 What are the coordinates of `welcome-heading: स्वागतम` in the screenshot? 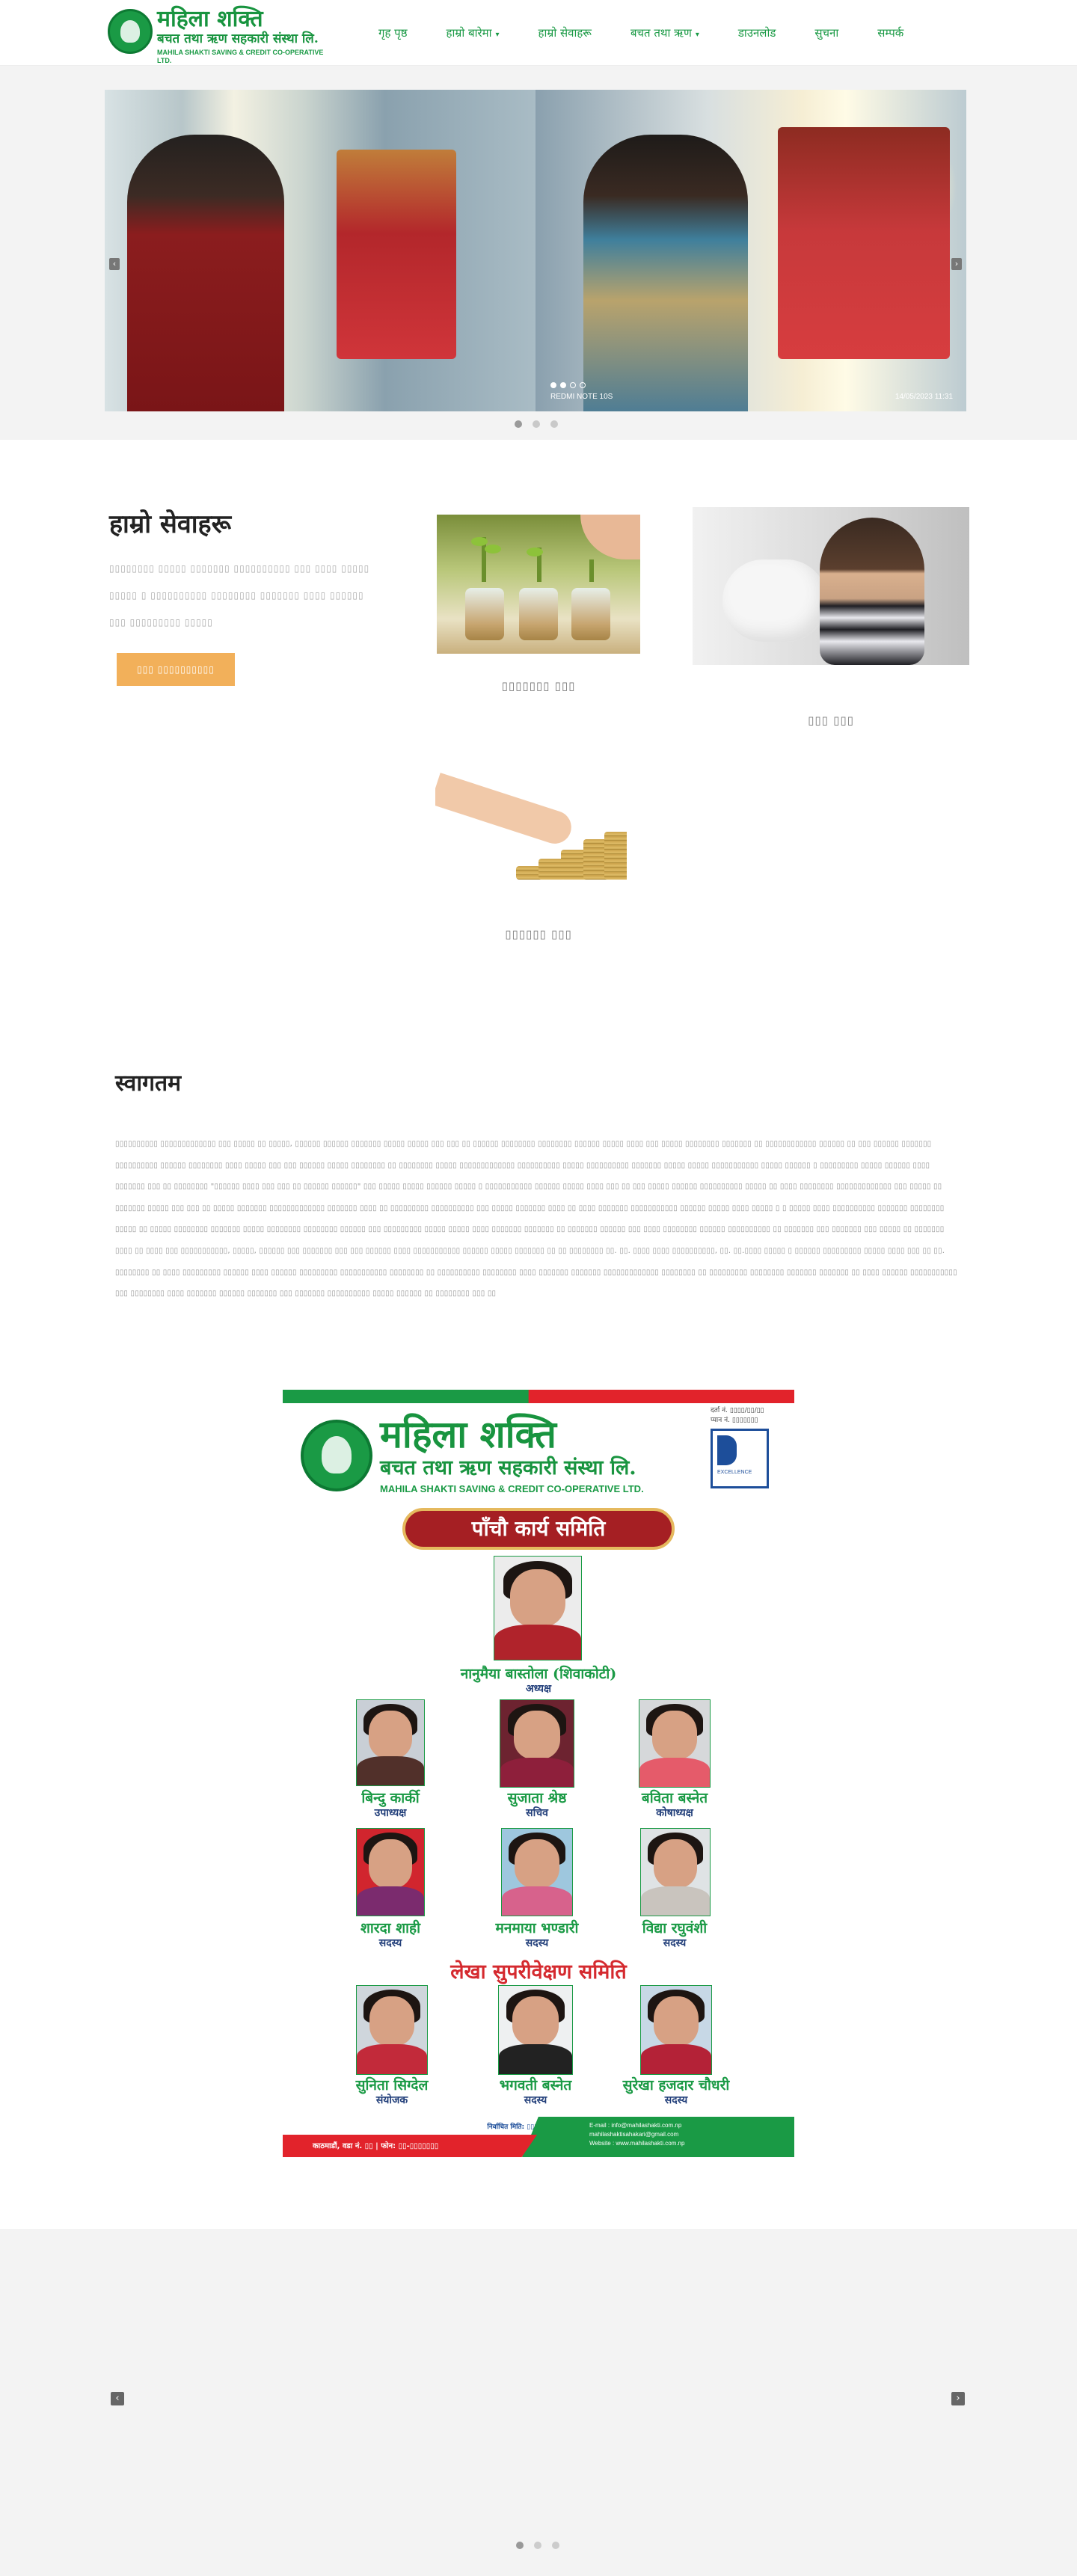 It's located at (148, 1083).